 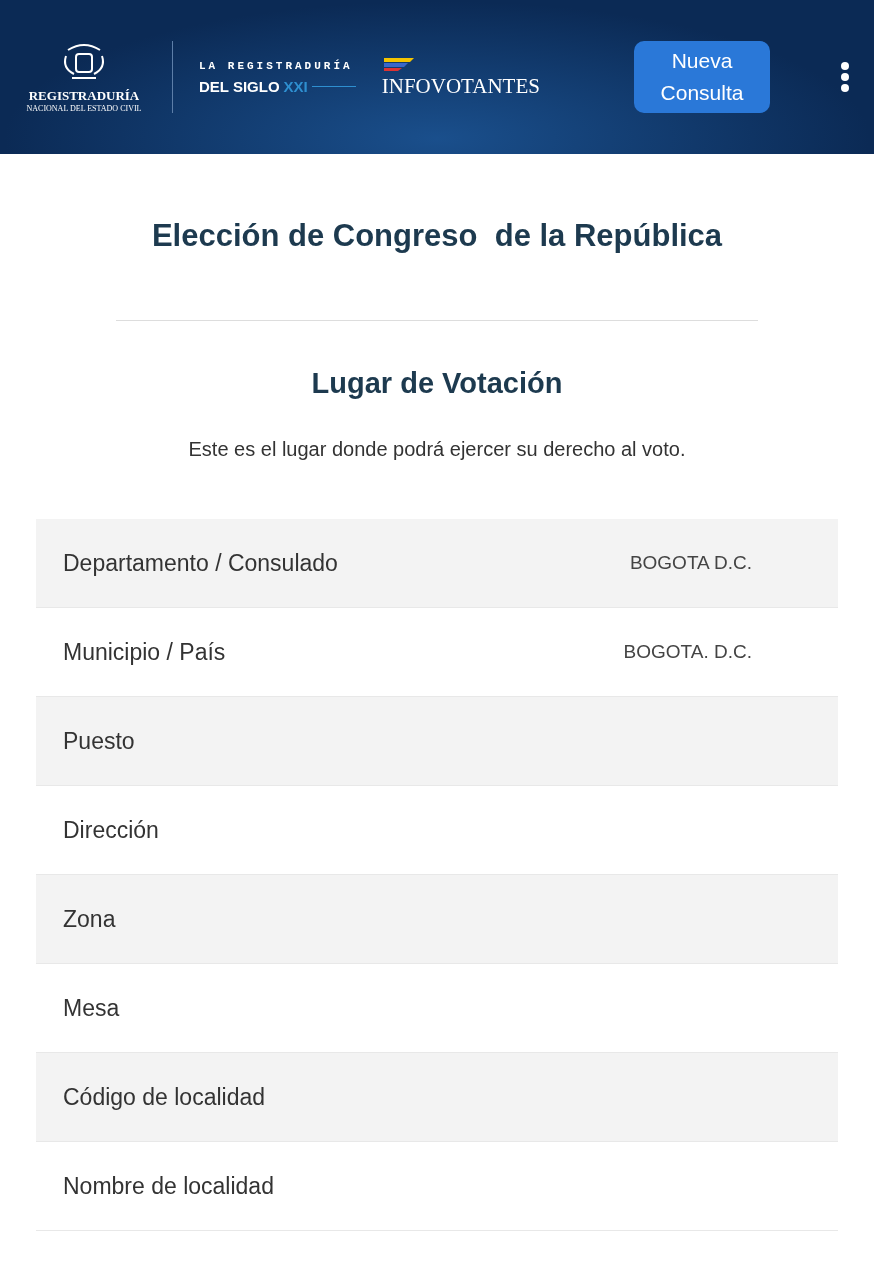 I want to click on row-value: BOGOTA D.C., so click(x=690, y=563).